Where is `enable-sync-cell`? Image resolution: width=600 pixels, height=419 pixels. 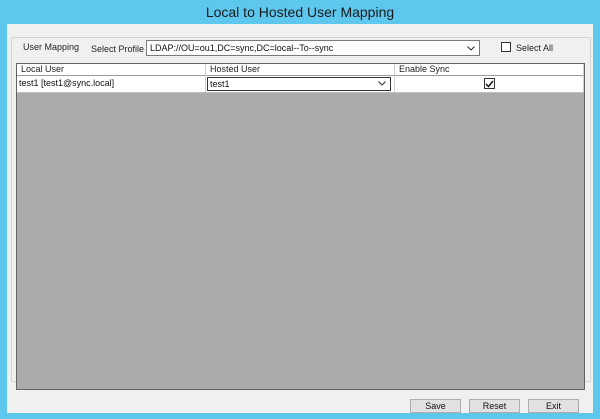 enable-sync-cell is located at coordinates (489, 84).